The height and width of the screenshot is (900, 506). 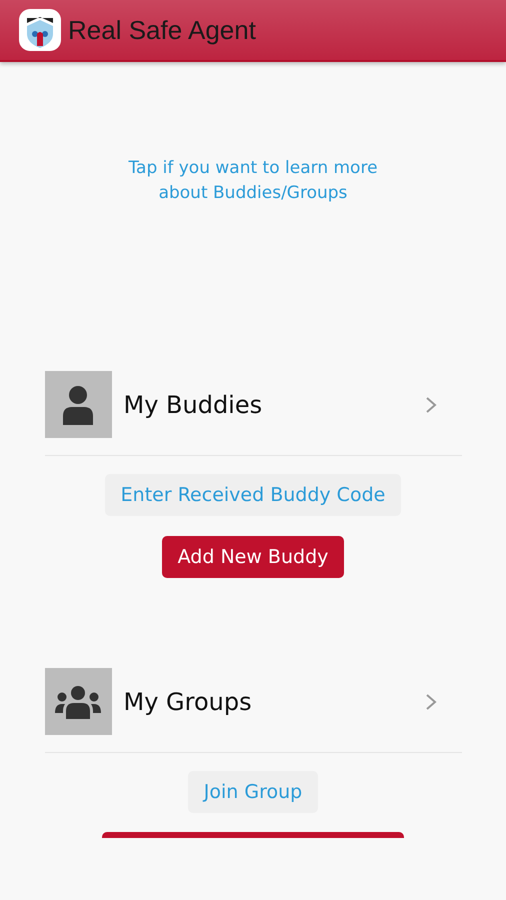 What do you see at coordinates (78, 701) in the screenshot?
I see `group-icon` at bounding box center [78, 701].